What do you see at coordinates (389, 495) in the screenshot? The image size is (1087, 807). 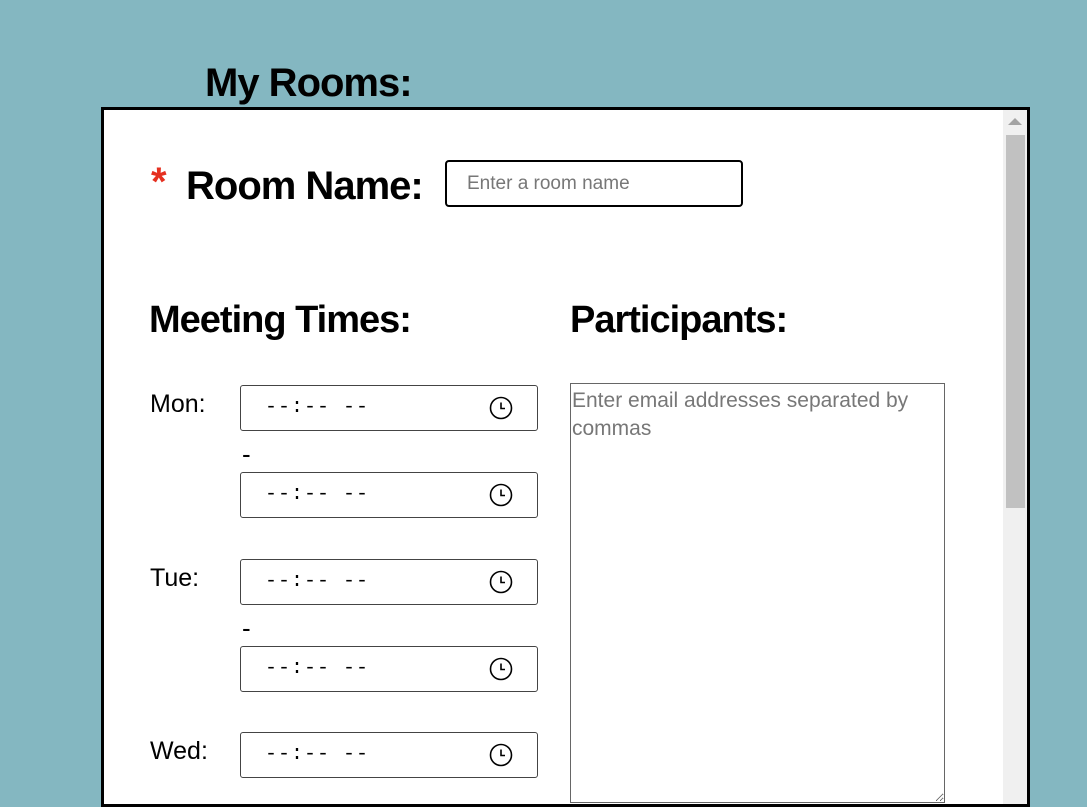 I see `mon-end-time-input: --:-- --` at bounding box center [389, 495].